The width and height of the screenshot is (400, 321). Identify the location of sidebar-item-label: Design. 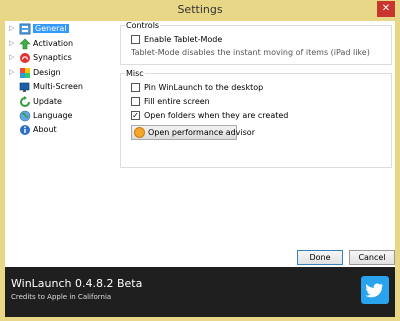
(47, 72).